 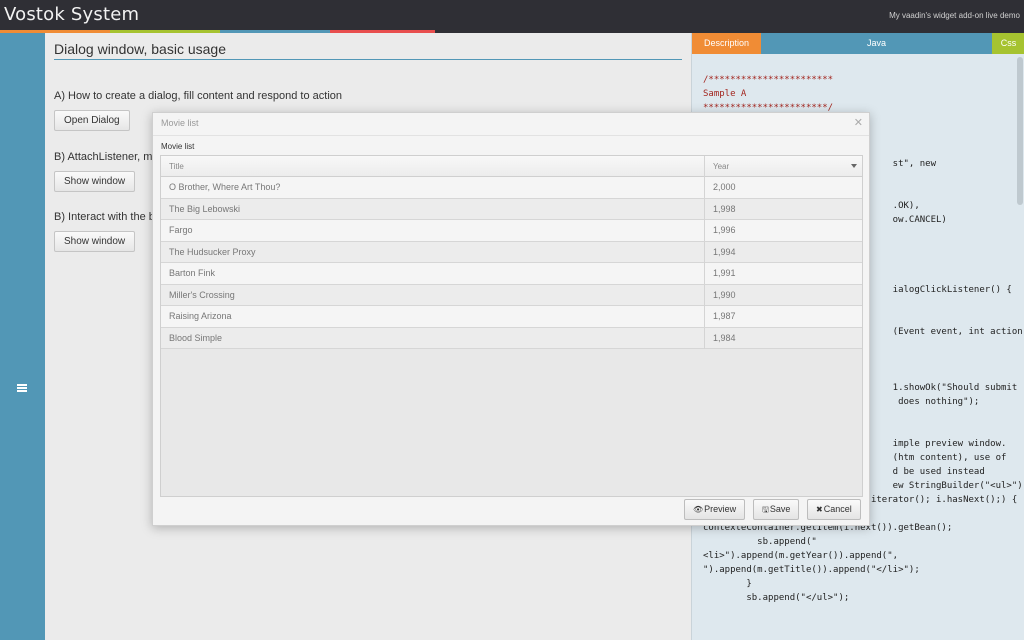 What do you see at coordinates (433, 252) in the screenshot?
I see `cell-title: The Hudsucker Proxy` at bounding box center [433, 252].